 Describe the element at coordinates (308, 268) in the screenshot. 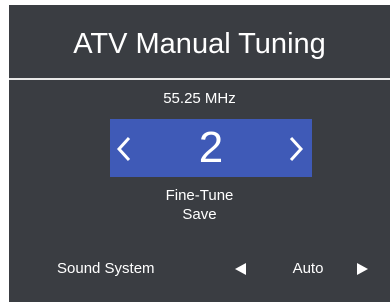

I see `sound-system-value: Auto` at that location.